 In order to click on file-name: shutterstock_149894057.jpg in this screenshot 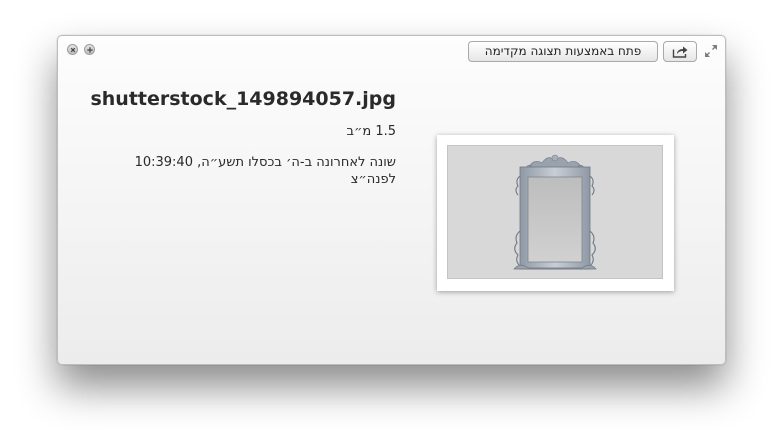, I will do `click(243, 99)`.